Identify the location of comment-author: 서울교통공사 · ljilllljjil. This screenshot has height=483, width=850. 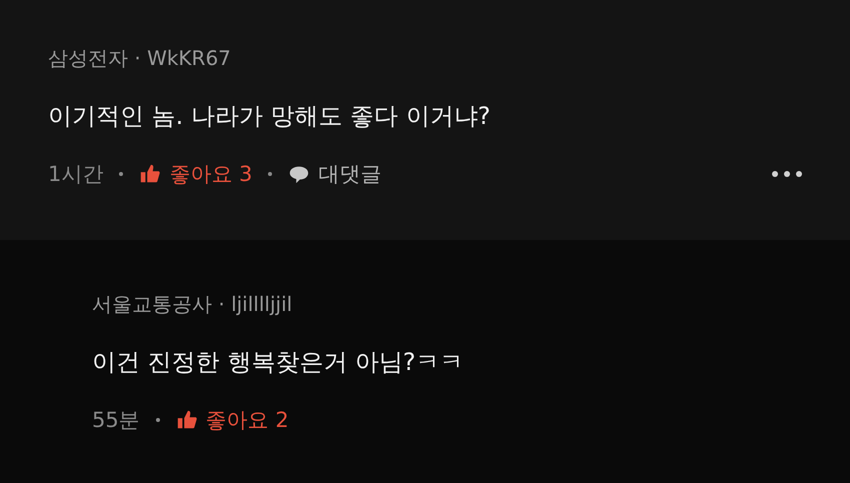
(193, 304).